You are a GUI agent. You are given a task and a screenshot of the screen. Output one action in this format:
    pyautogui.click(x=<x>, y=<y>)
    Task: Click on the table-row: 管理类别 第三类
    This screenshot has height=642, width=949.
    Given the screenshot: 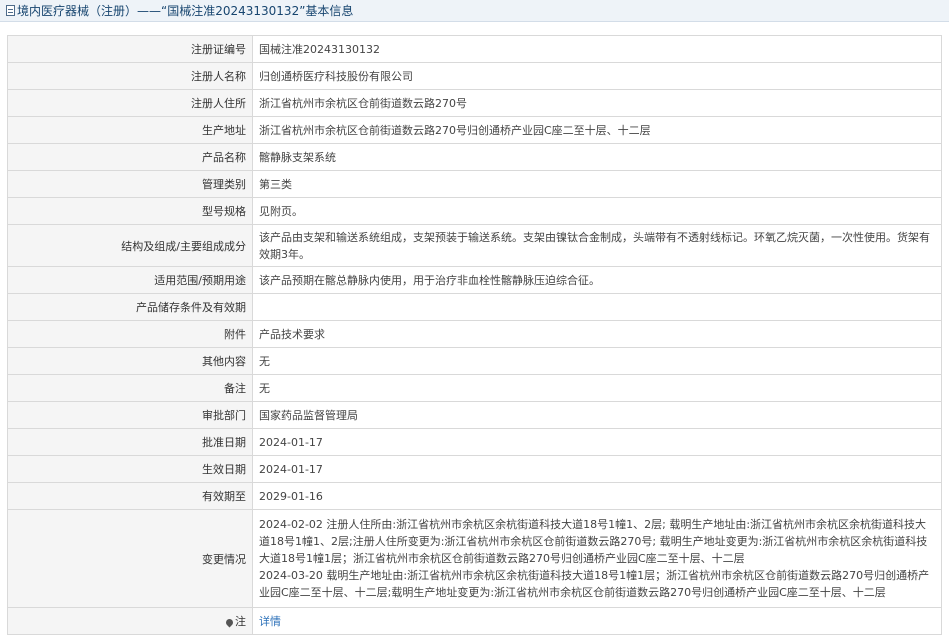 What is the action you would take?
    pyautogui.click(x=474, y=184)
    